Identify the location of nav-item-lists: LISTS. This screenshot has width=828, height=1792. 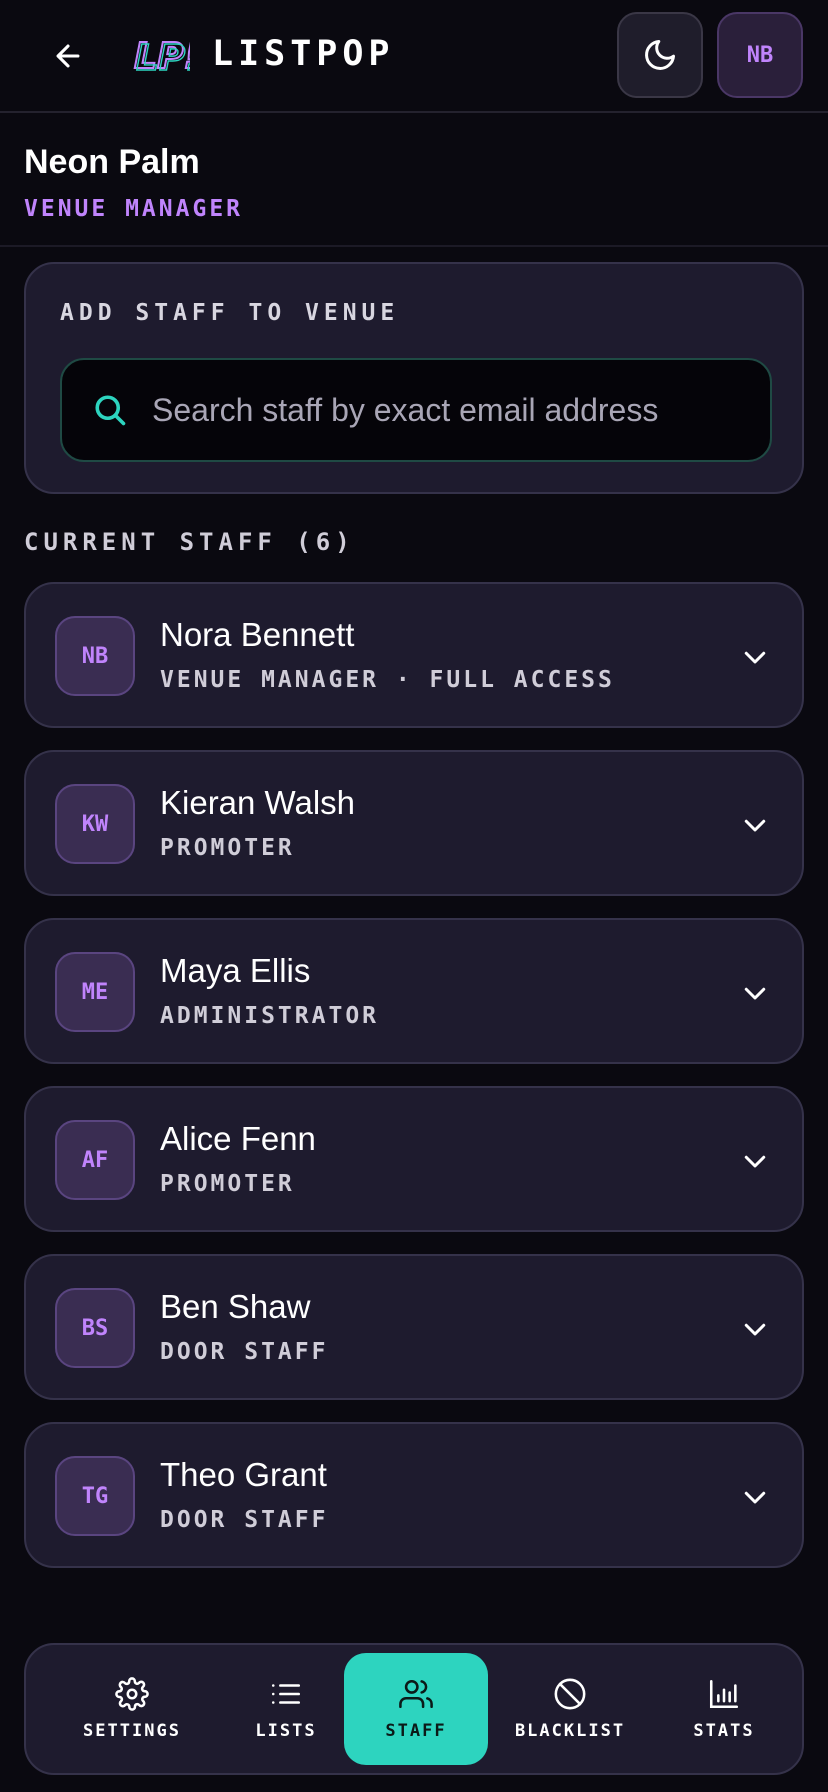
(286, 1709).